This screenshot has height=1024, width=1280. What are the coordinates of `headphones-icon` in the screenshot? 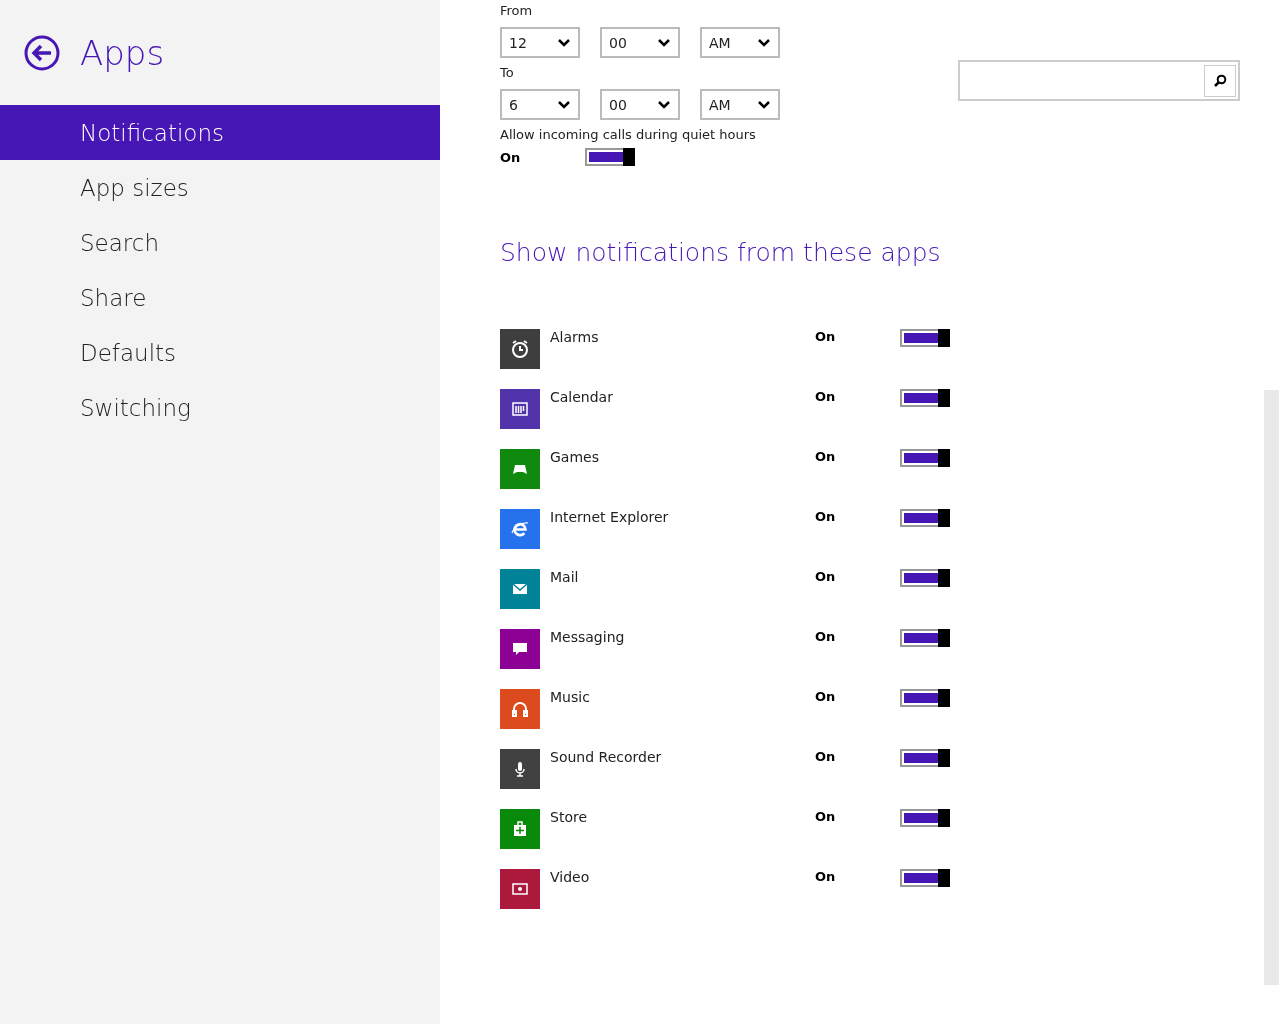 It's located at (520, 709).